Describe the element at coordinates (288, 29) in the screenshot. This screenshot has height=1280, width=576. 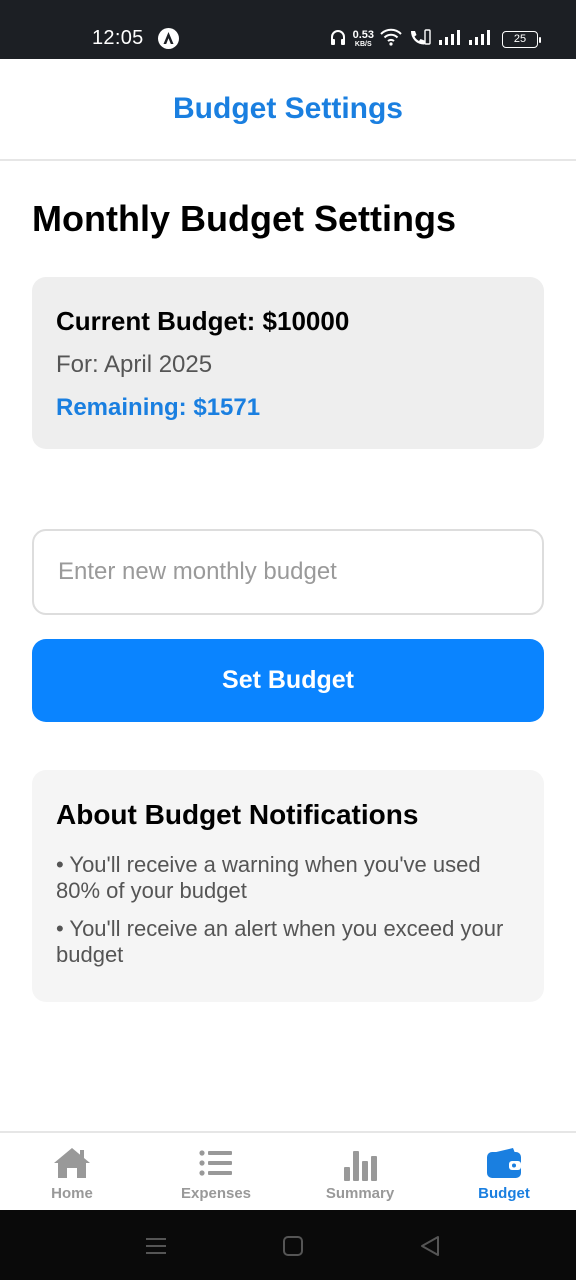
I see `status-bar: 12:05 0.53 KB/S 25` at that location.